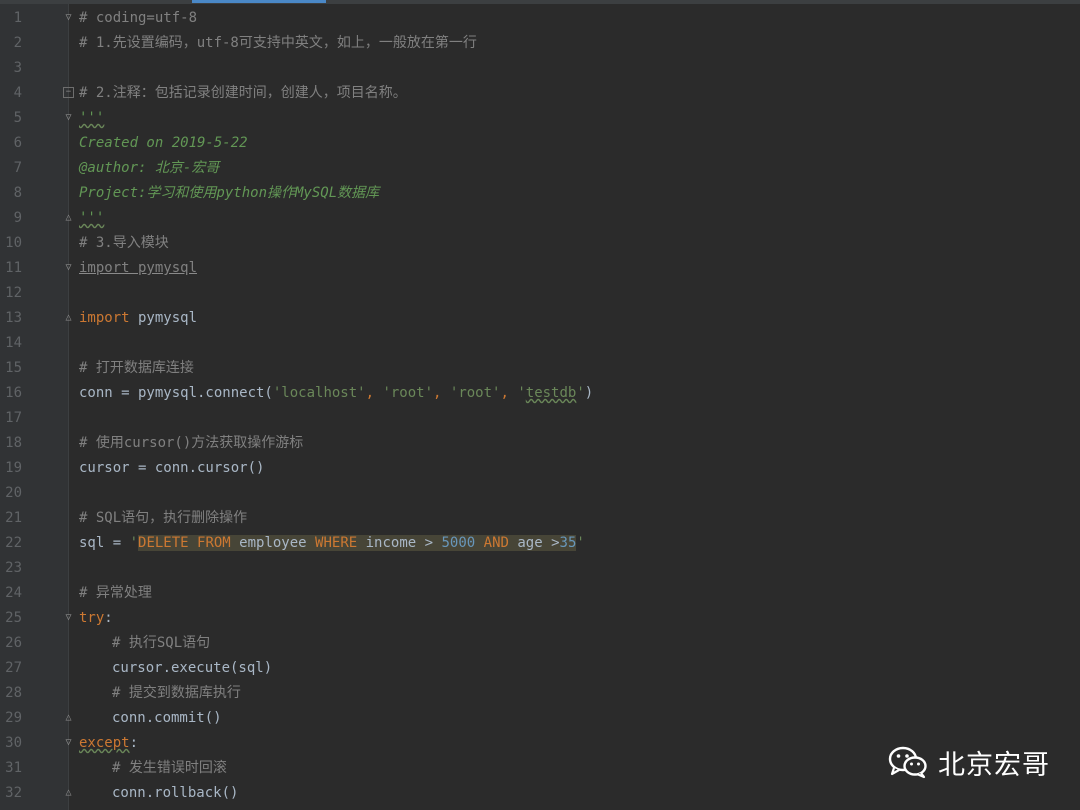 Image resolution: width=1080 pixels, height=810 pixels. I want to click on line-number: 25, so click(11, 618).